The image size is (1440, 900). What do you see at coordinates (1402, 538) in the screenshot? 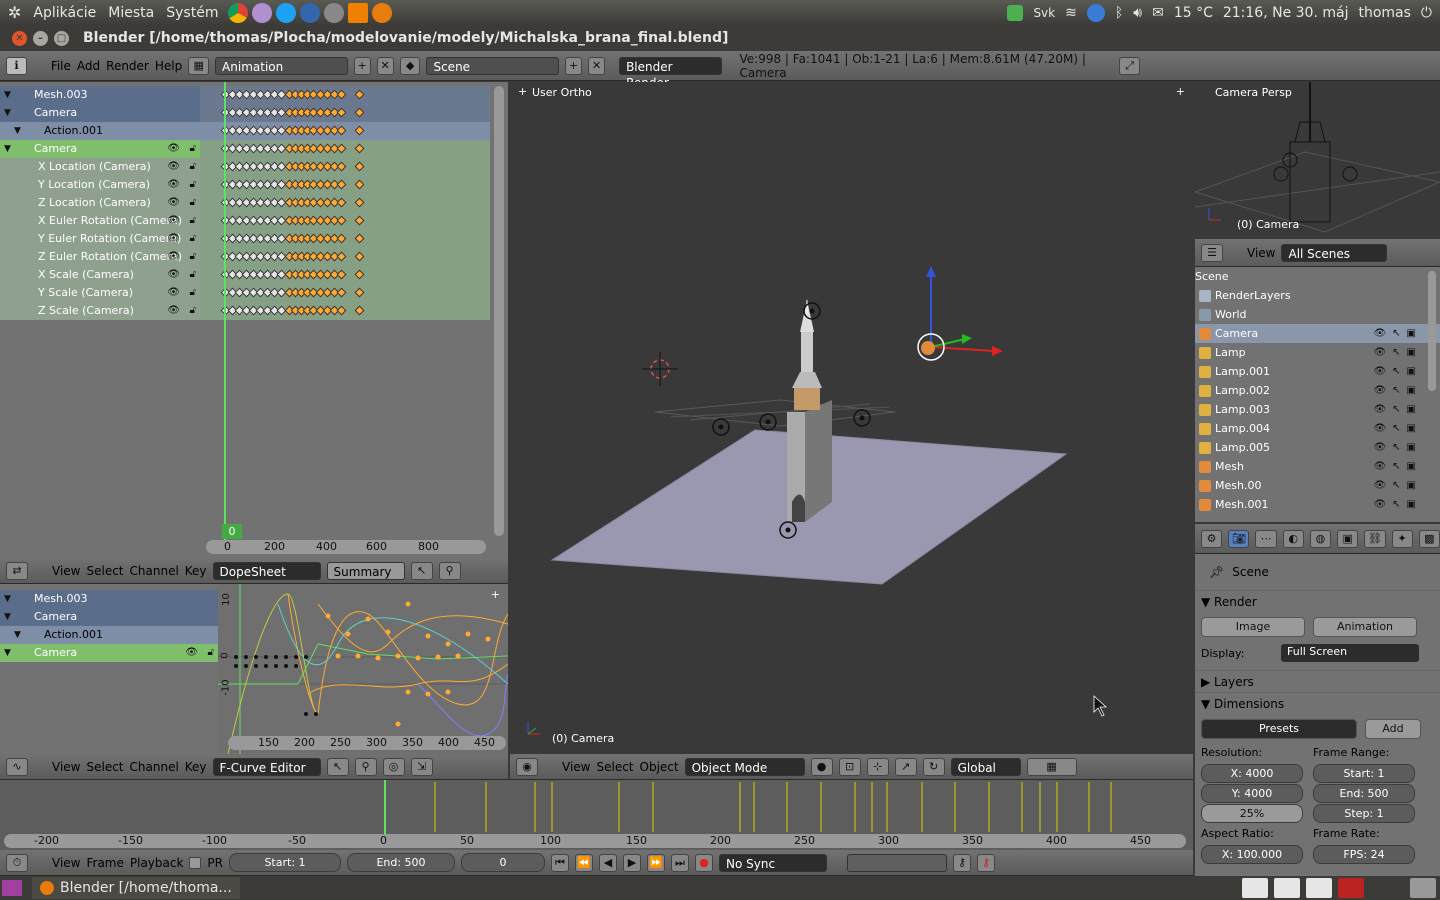
I see `modifier-tab-icon: ✦` at bounding box center [1402, 538].